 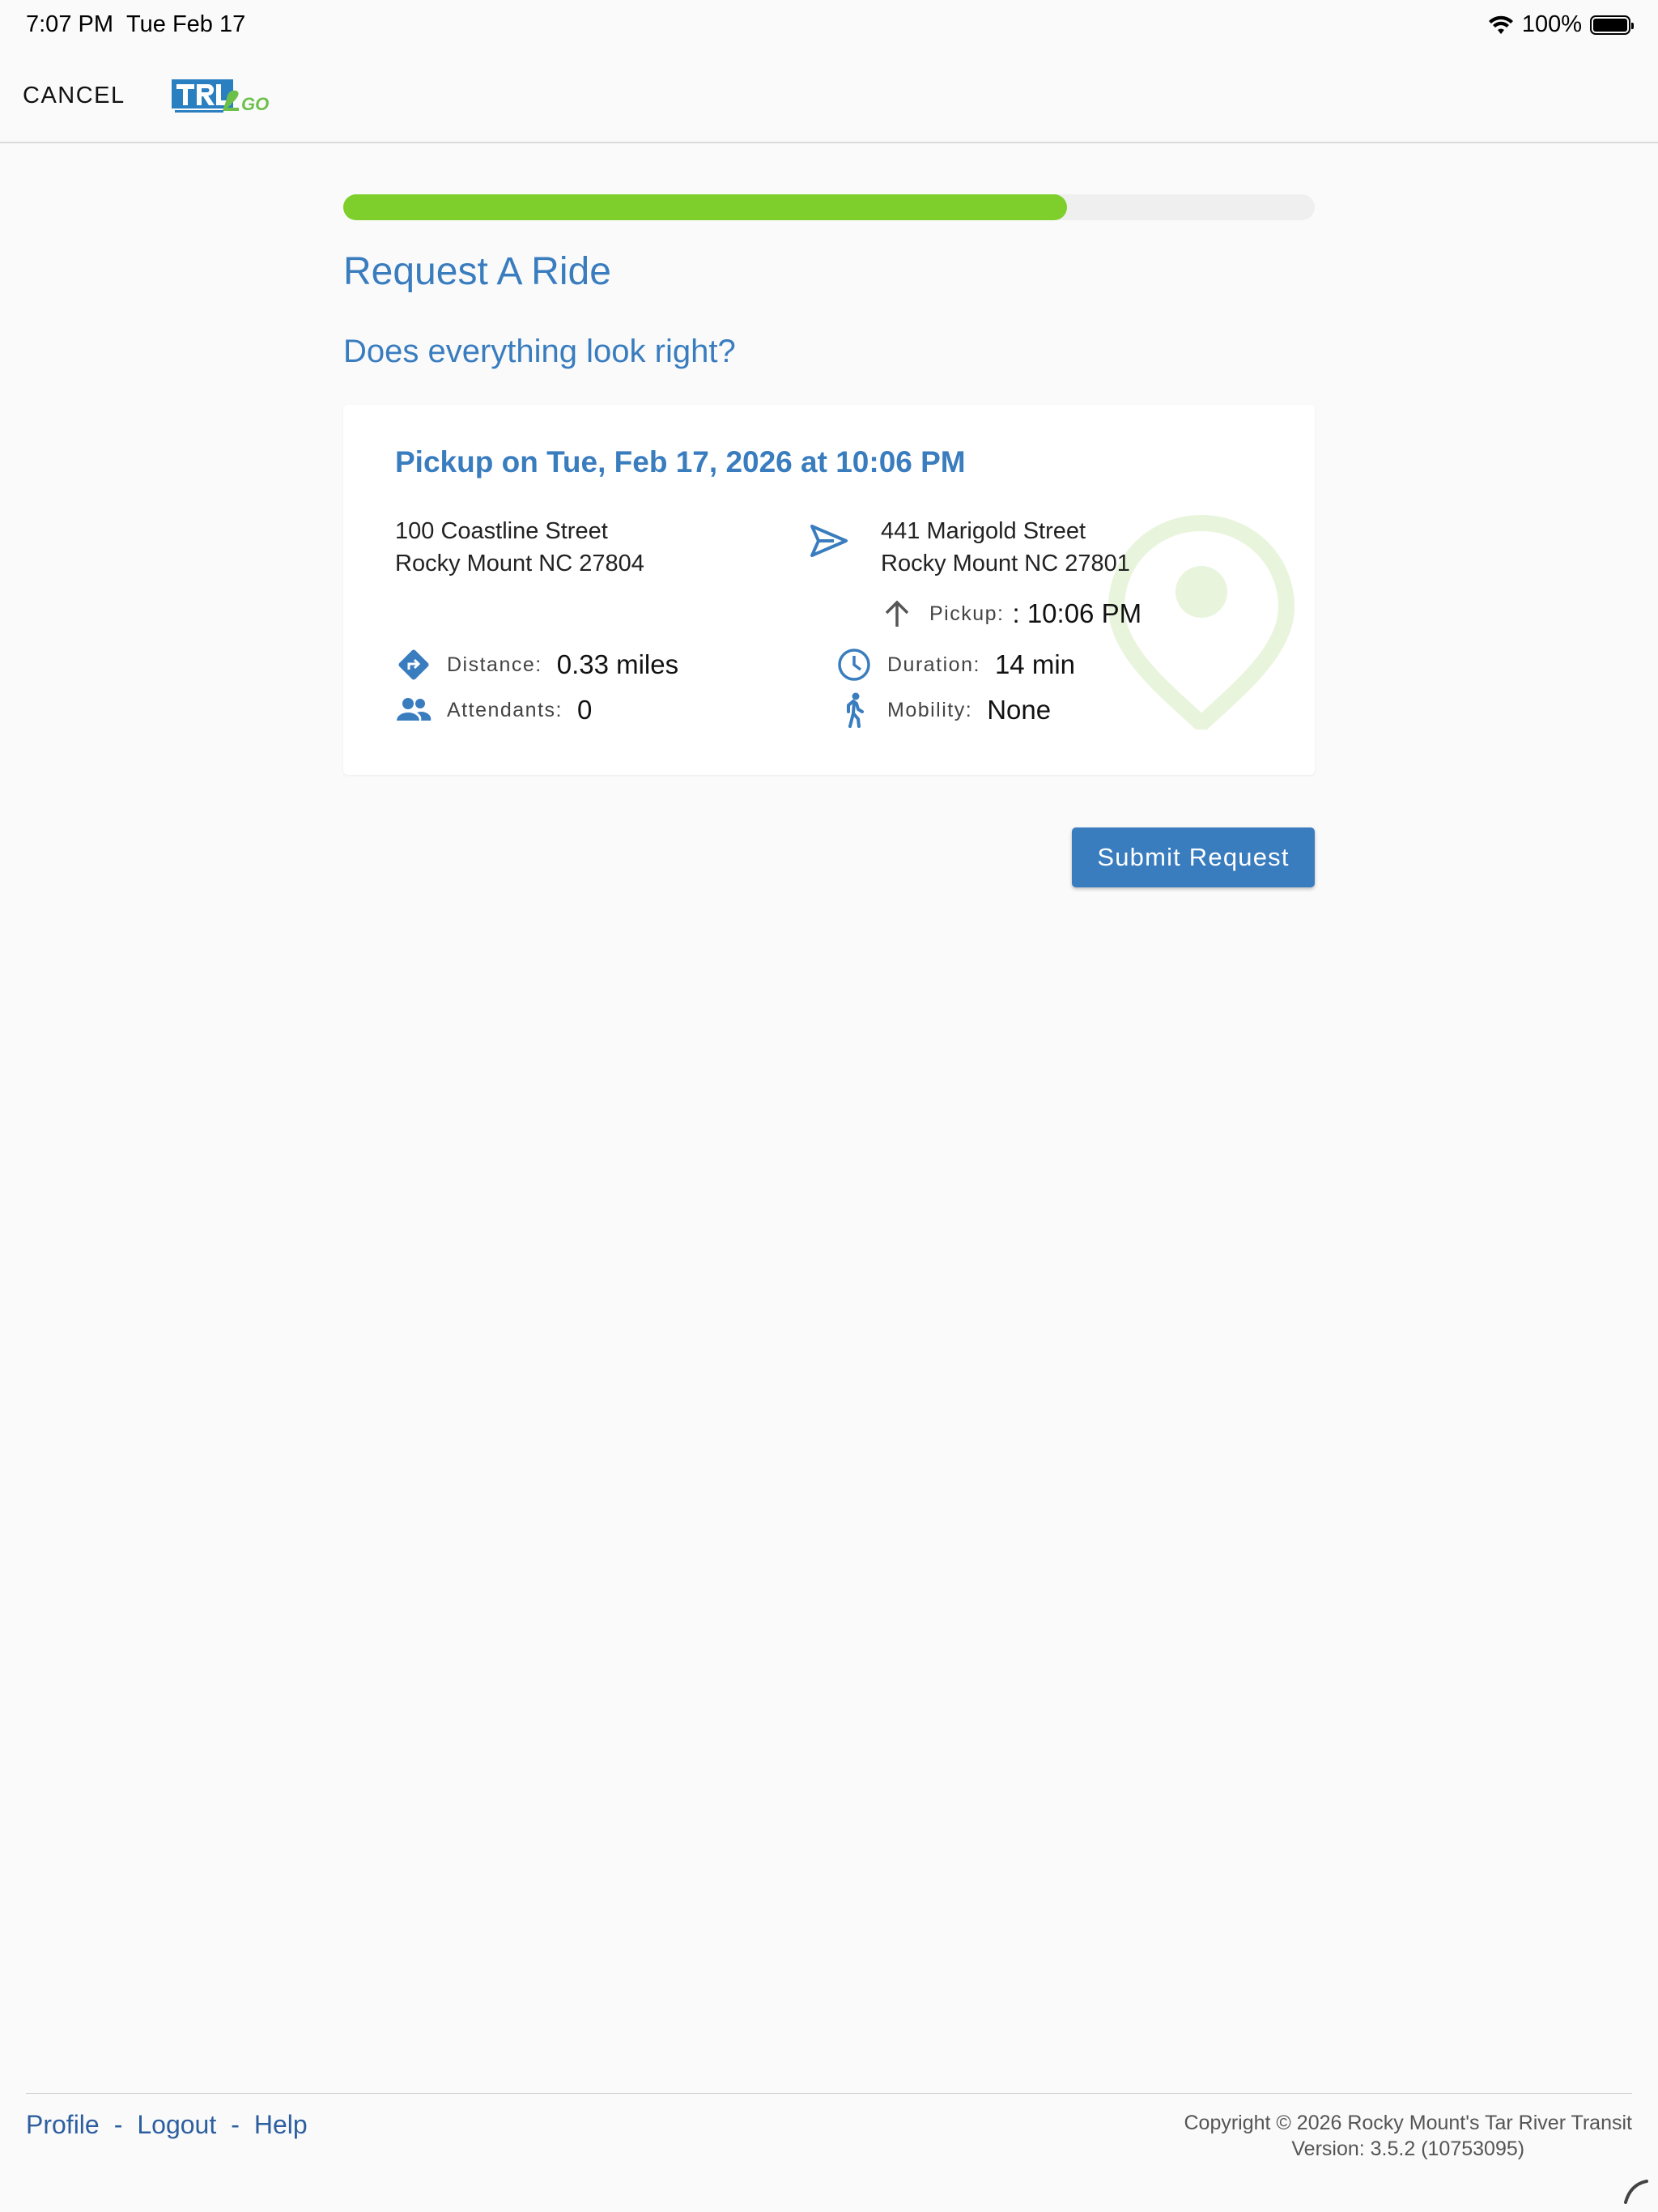 I want to click on footer-divider, so click(x=829, y=2094).